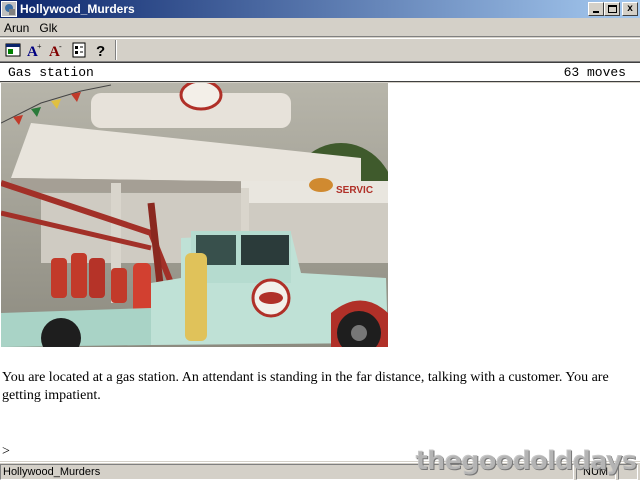 The width and height of the screenshot is (640, 480). I want to click on help-icon: ?, so click(100, 50).